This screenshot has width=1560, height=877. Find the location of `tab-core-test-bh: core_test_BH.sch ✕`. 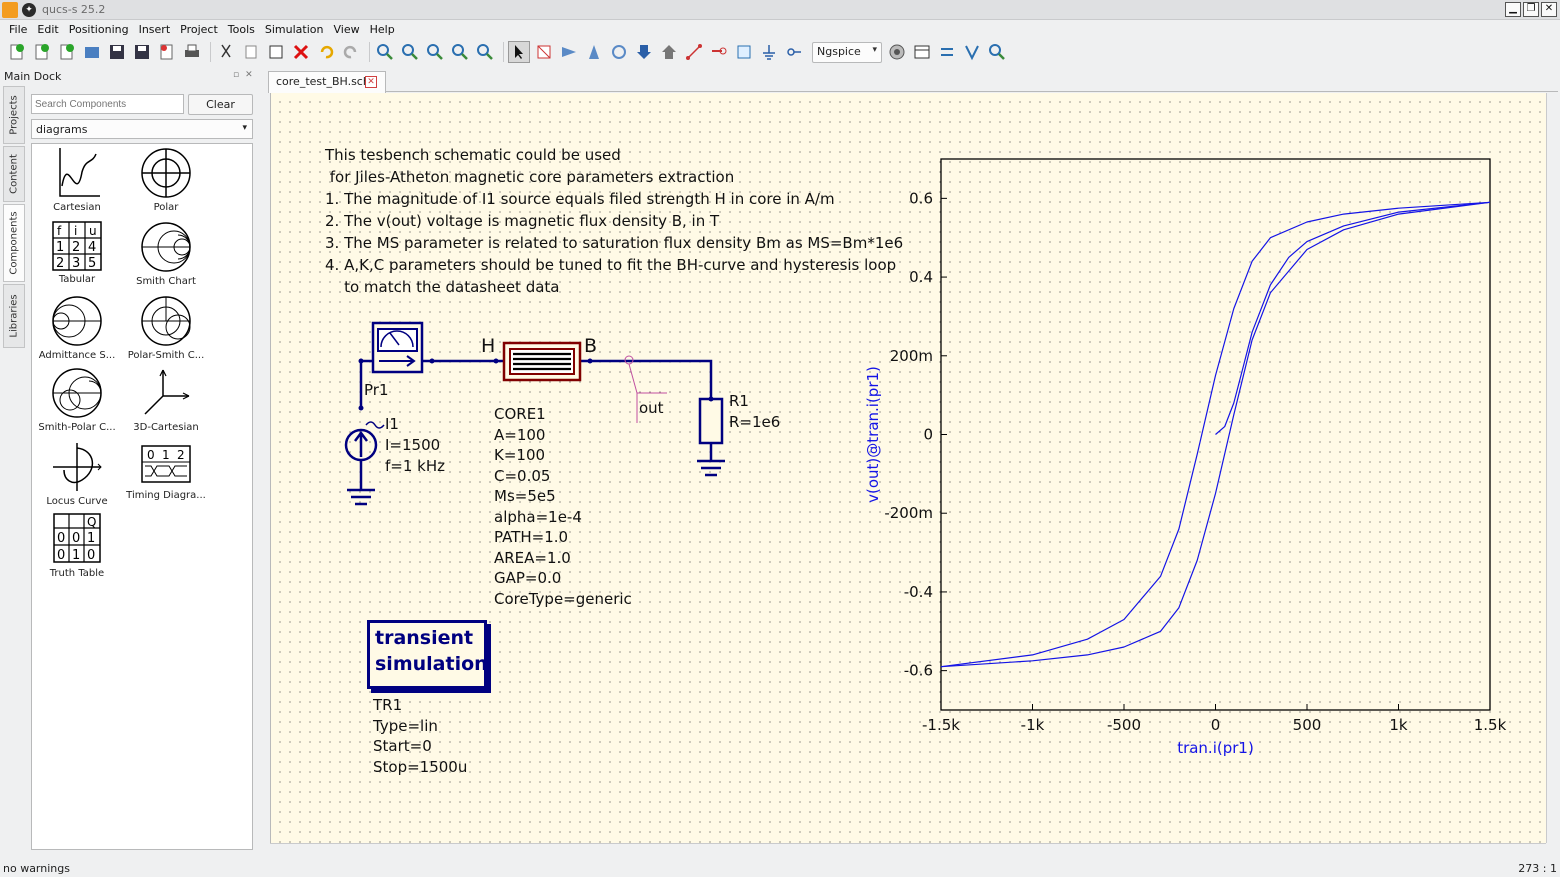

tab-core-test-bh: core_test_BH.sch ✕ is located at coordinates (327, 82).